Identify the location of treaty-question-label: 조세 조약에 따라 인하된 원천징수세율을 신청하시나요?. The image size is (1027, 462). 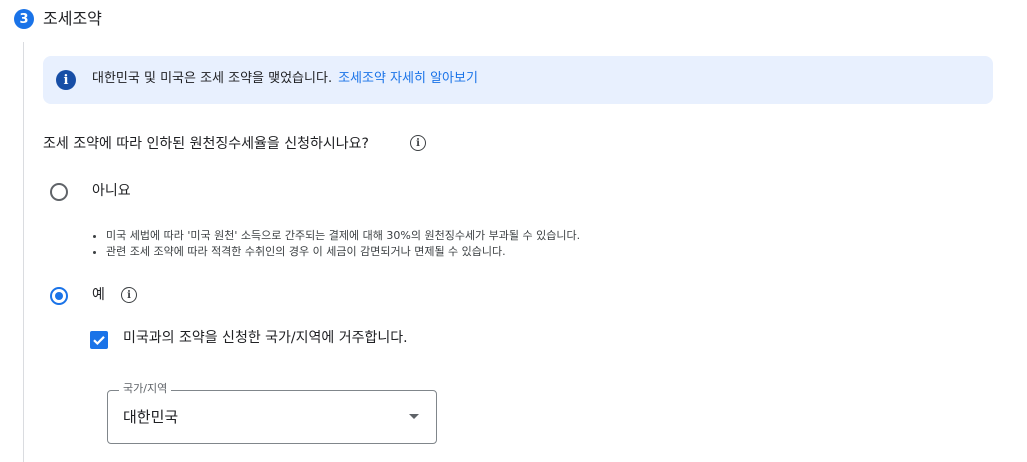
(206, 144).